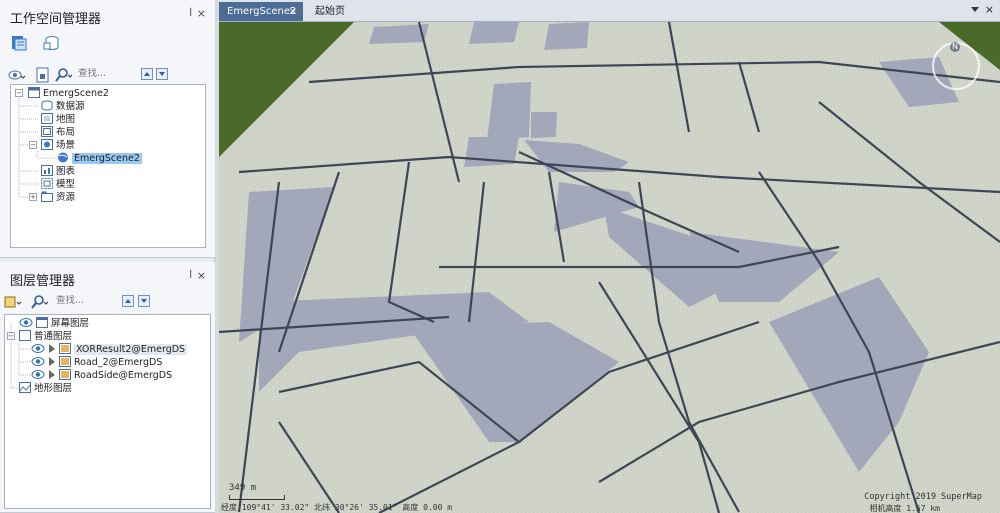 The width and height of the screenshot is (1000, 513). I want to click on layer-label-screen: 屏幕图层, so click(70, 323).